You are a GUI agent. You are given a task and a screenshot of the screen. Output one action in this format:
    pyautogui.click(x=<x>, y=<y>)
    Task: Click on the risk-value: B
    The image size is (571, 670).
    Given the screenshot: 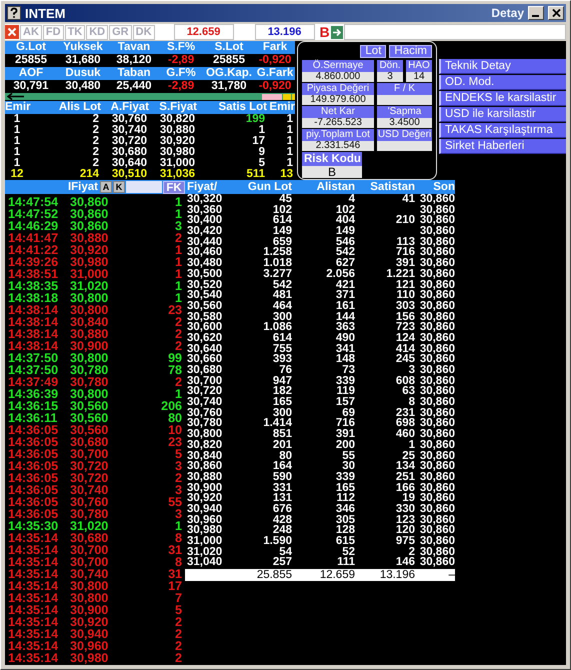 What is the action you would take?
    pyautogui.click(x=332, y=172)
    